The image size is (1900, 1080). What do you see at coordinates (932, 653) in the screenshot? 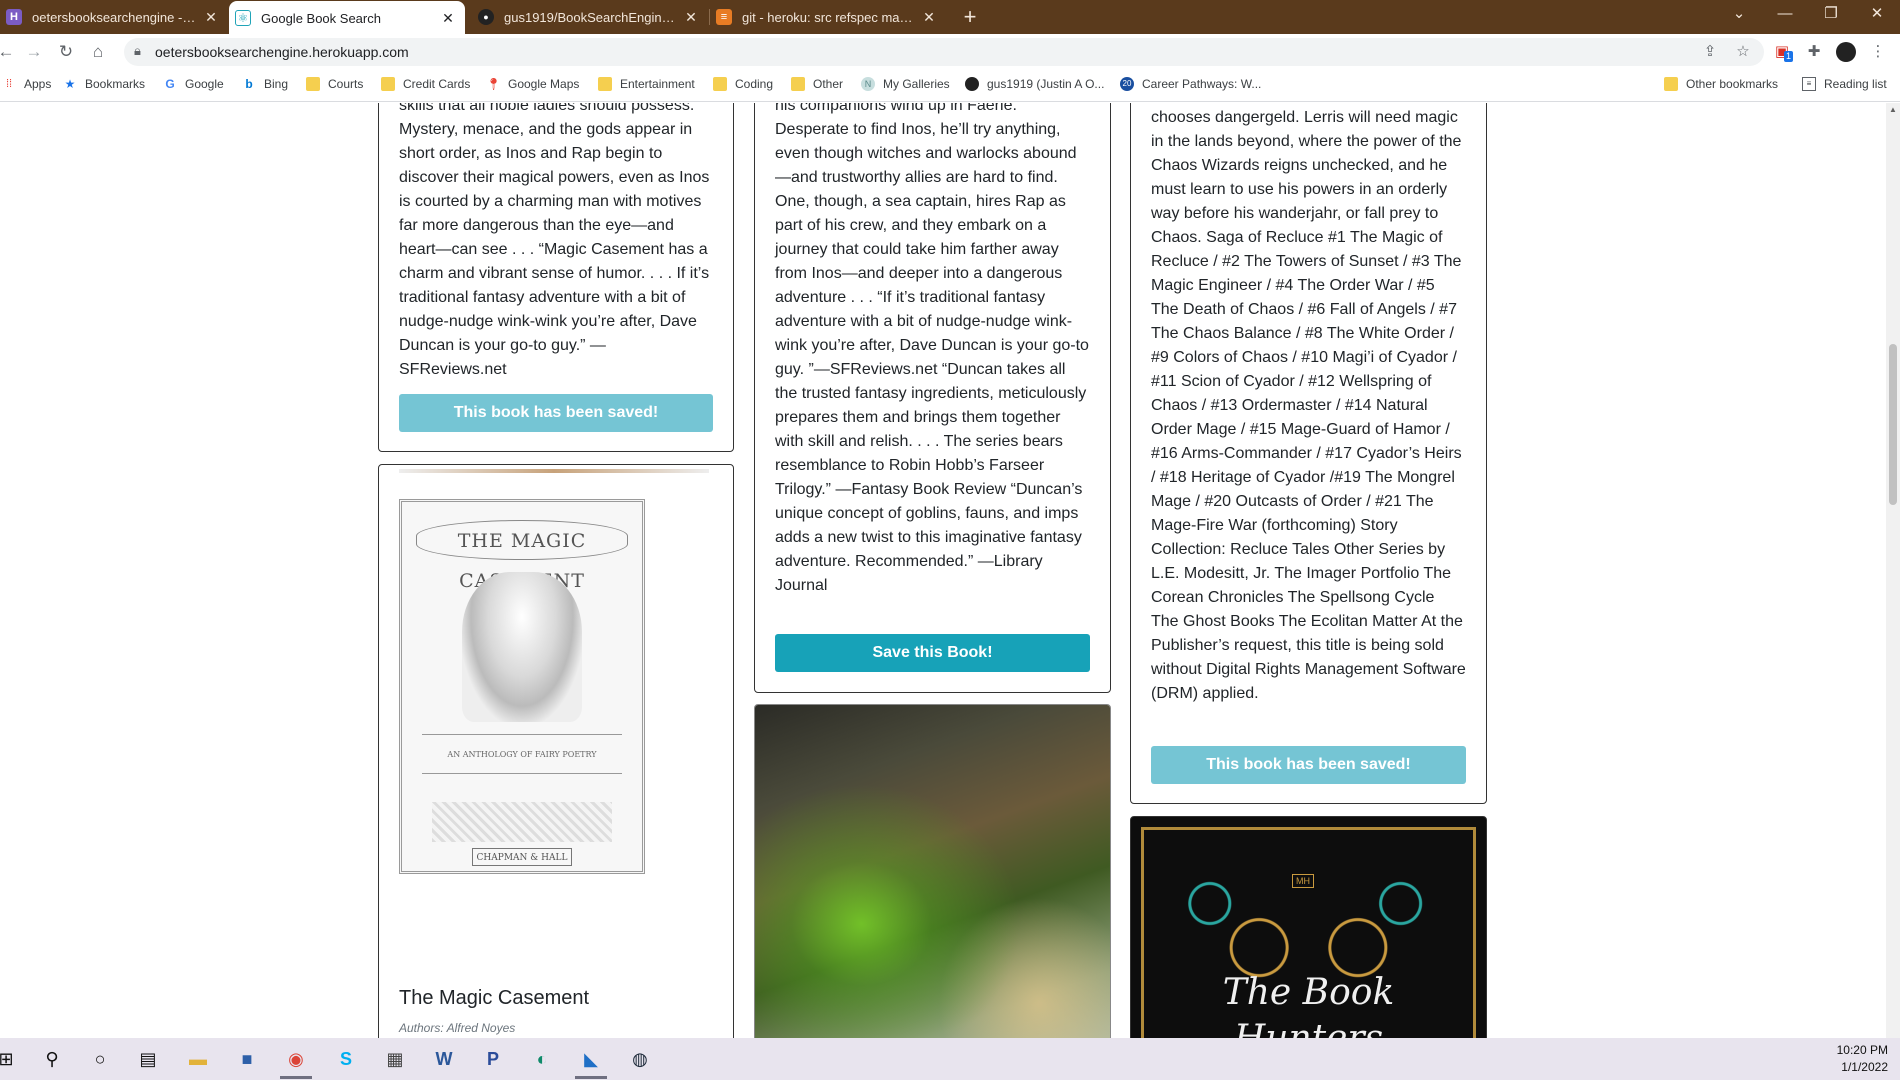
I see `save-book-button: Save this Book!` at bounding box center [932, 653].